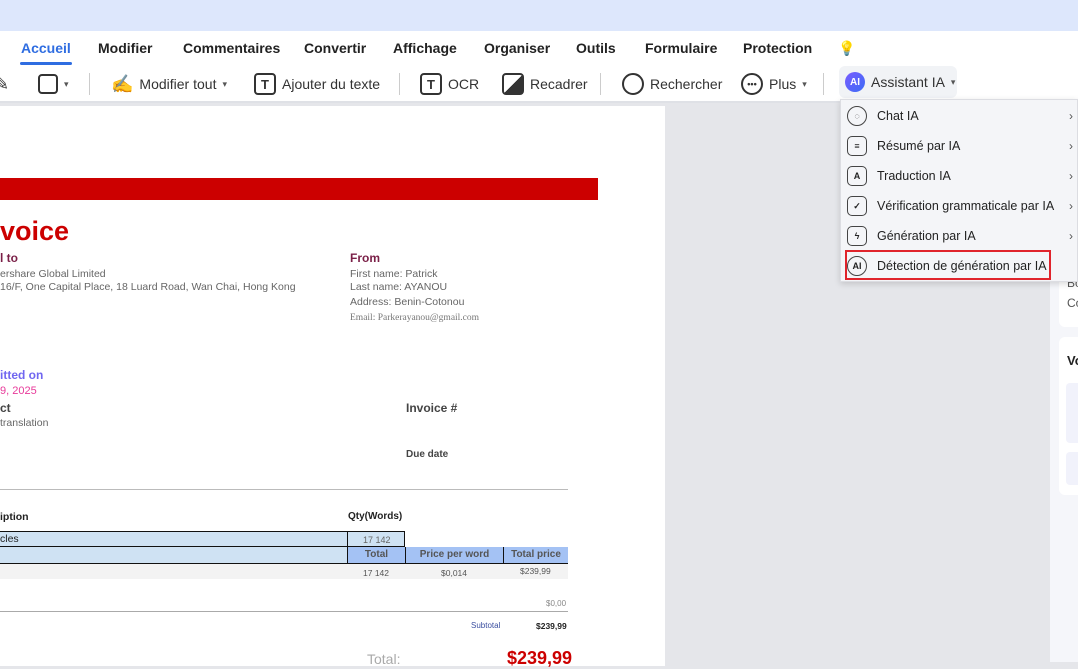  Describe the element at coordinates (331, 84) in the screenshot. I see `add-text-label: Ajouter du texte` at that location.